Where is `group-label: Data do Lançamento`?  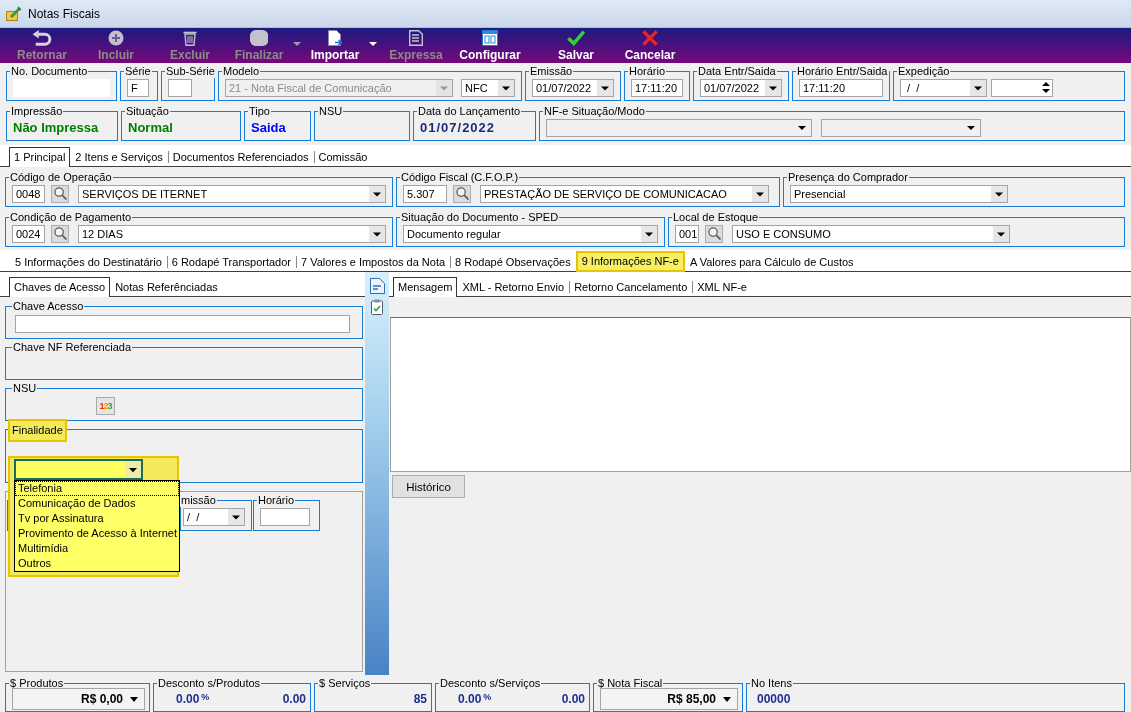
group-label: Data do Lançamento is located at coordinates (469, 111).